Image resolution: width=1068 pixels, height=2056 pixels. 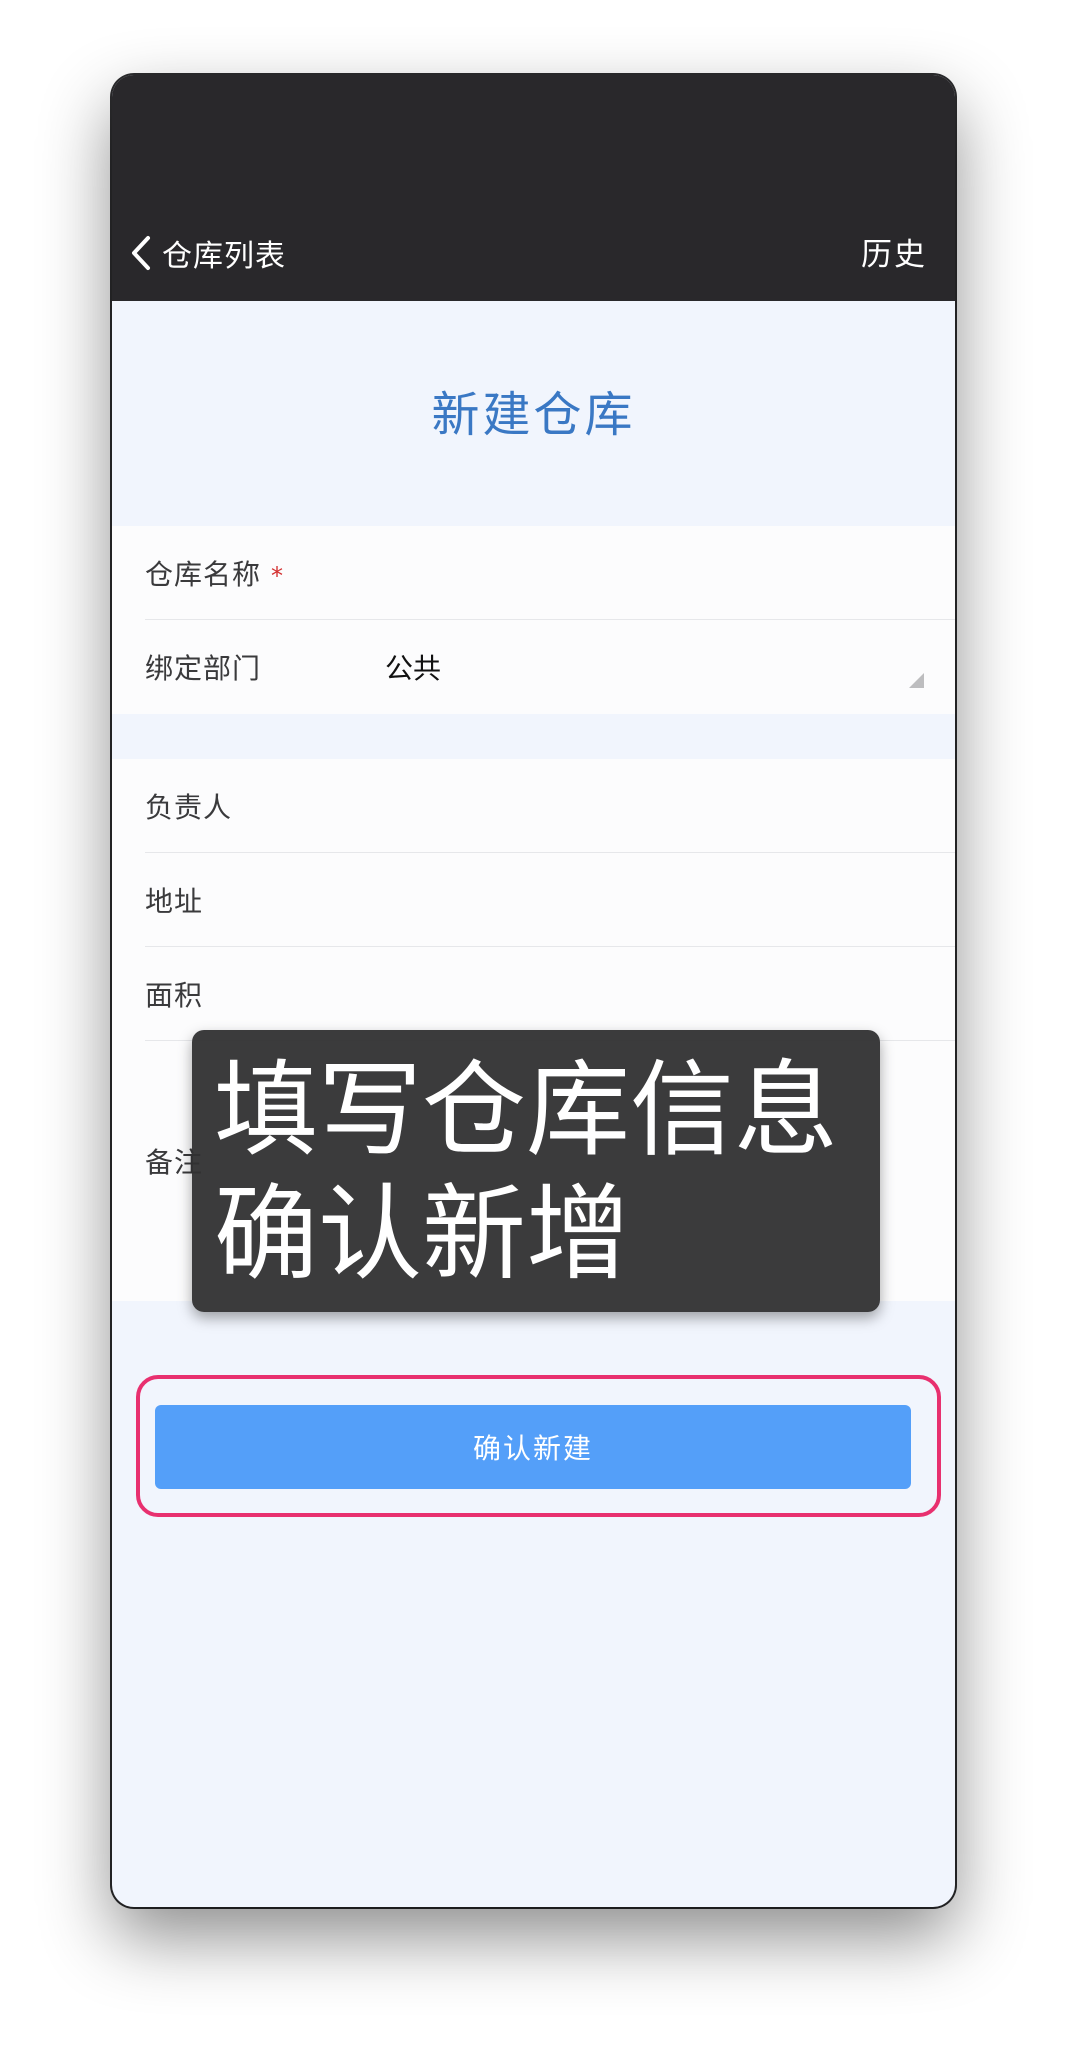 What do you see at coordinates (916, 680) in the screenshot?
I see `dropdown-corner-icon` at bounding box center [916, 680].